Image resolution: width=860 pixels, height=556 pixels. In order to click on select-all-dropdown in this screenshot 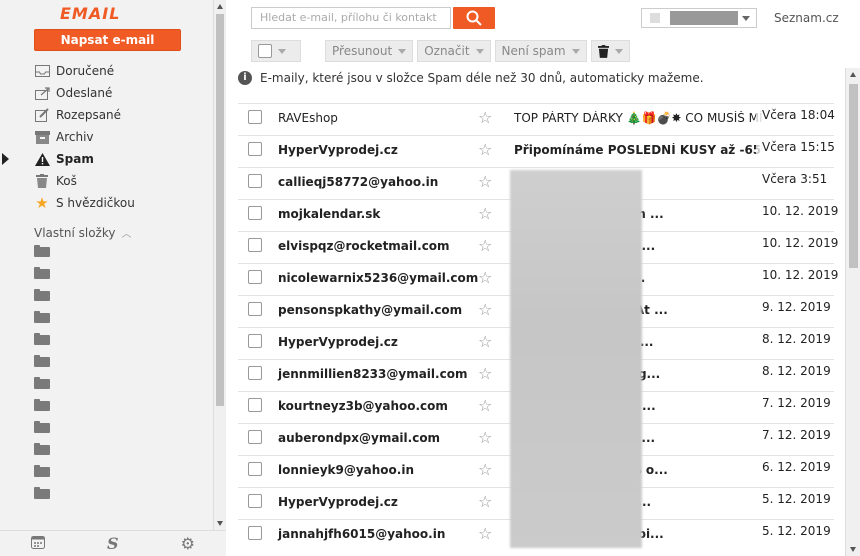, I will do `click(276, 51)`.